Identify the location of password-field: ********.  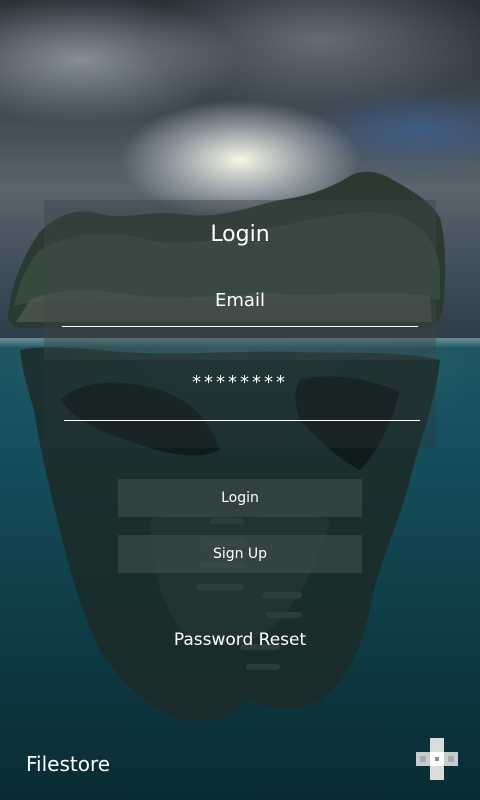
(240, 382).